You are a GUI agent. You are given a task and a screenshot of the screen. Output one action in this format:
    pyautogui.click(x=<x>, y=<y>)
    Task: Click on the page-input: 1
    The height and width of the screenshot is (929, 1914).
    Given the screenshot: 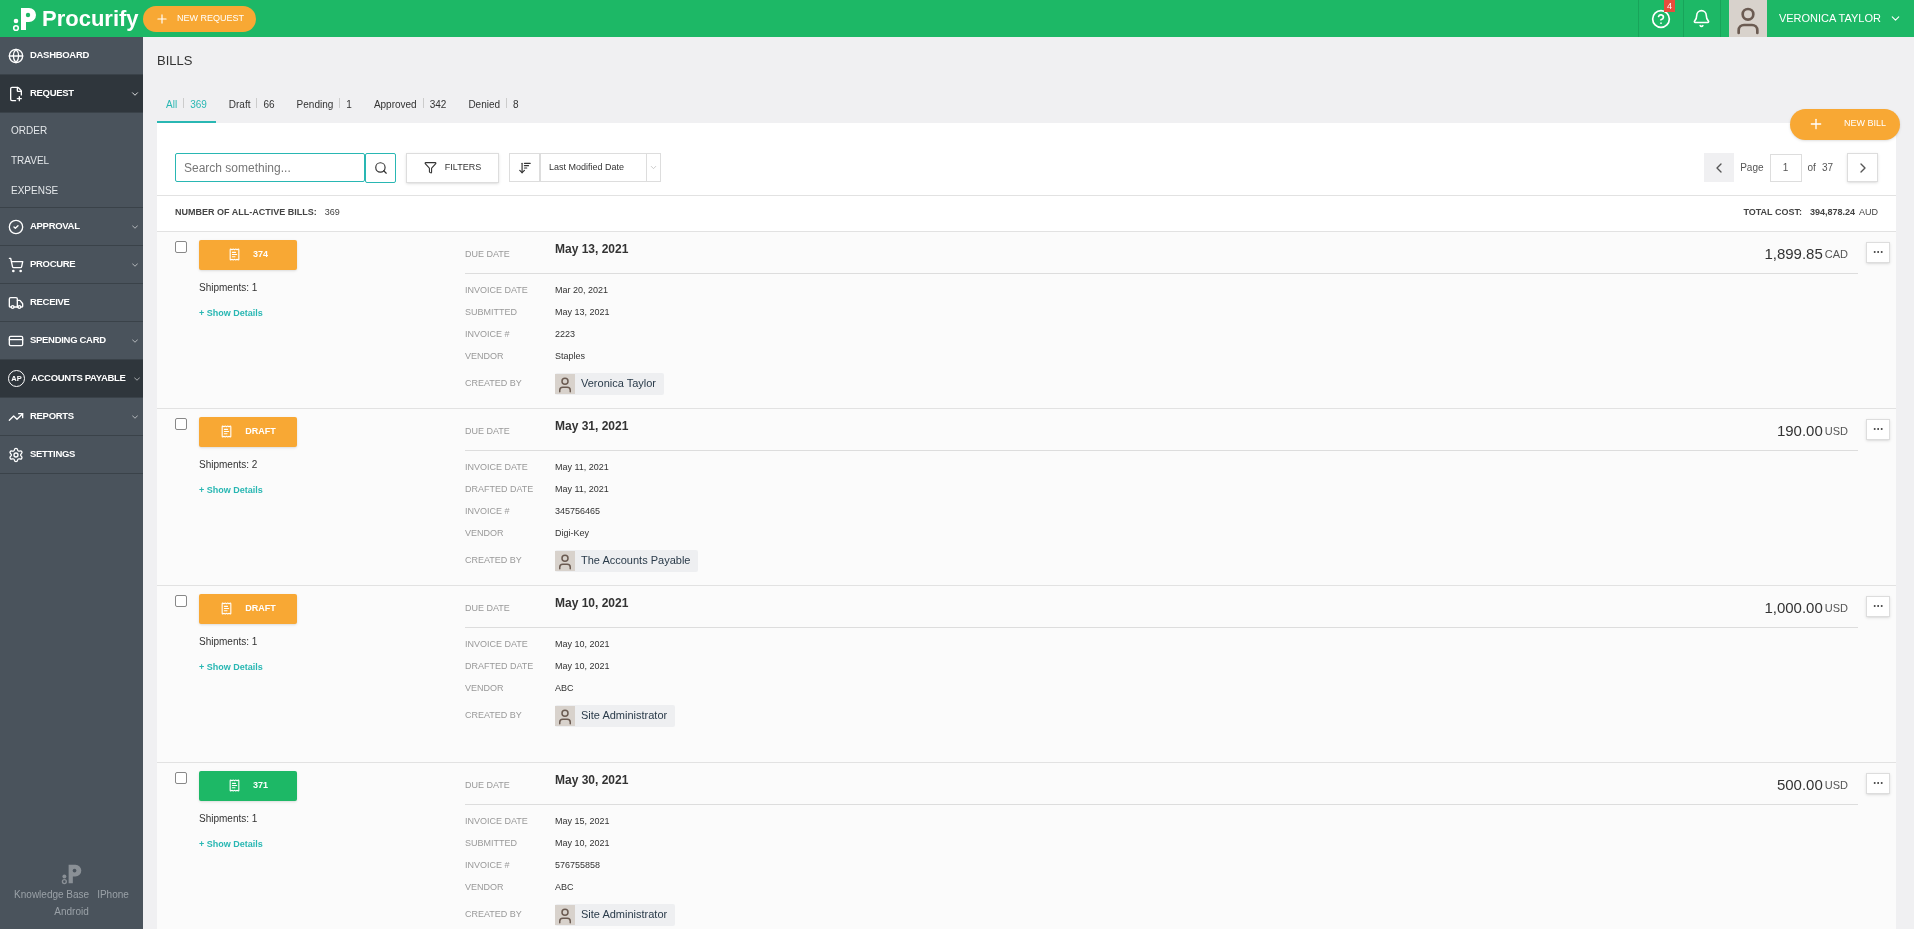 What is the action you would take?
    pyautogui.click(x=1785, y=167)
    